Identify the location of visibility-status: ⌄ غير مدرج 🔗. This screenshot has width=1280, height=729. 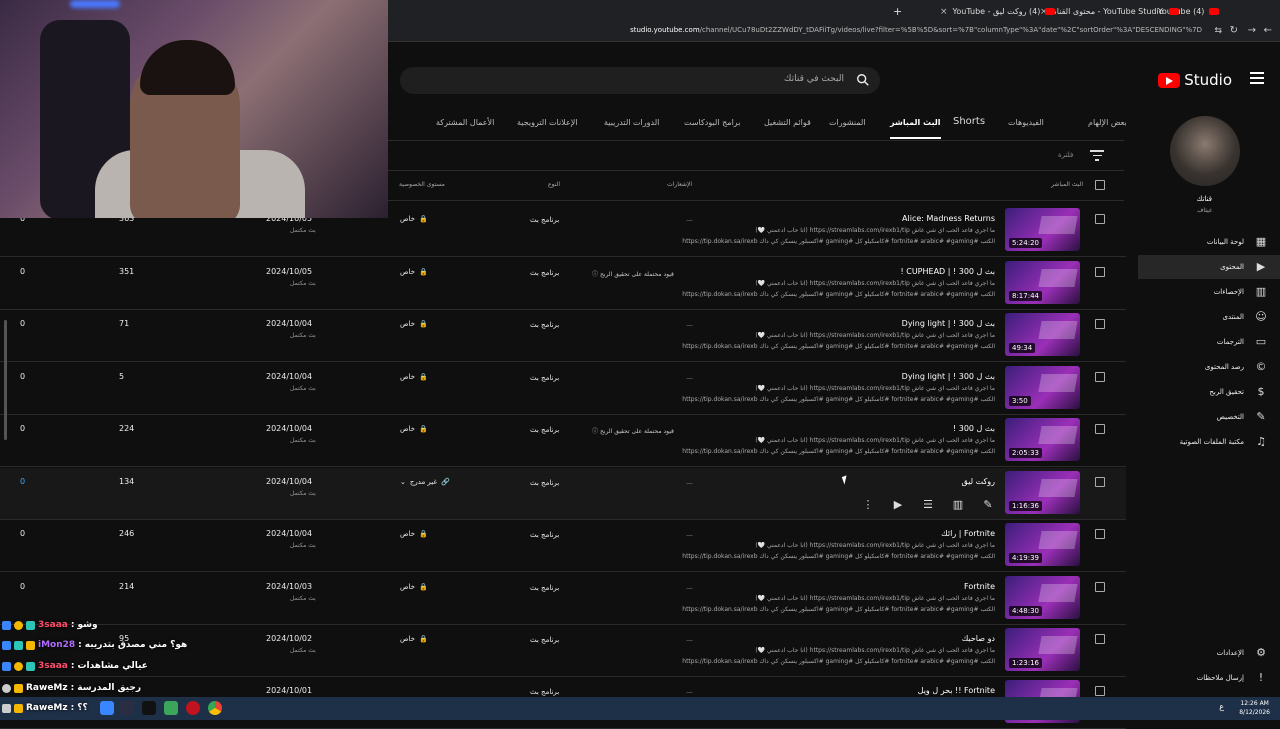
(425, 482).